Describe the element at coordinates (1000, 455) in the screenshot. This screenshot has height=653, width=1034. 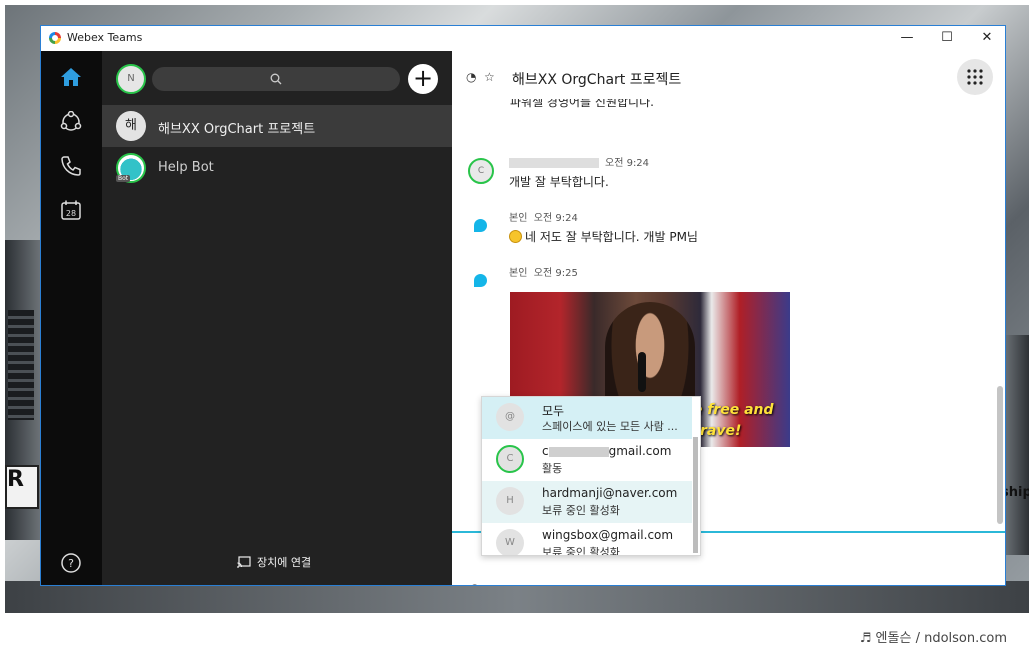
I see `message-scrollbar` at that location.